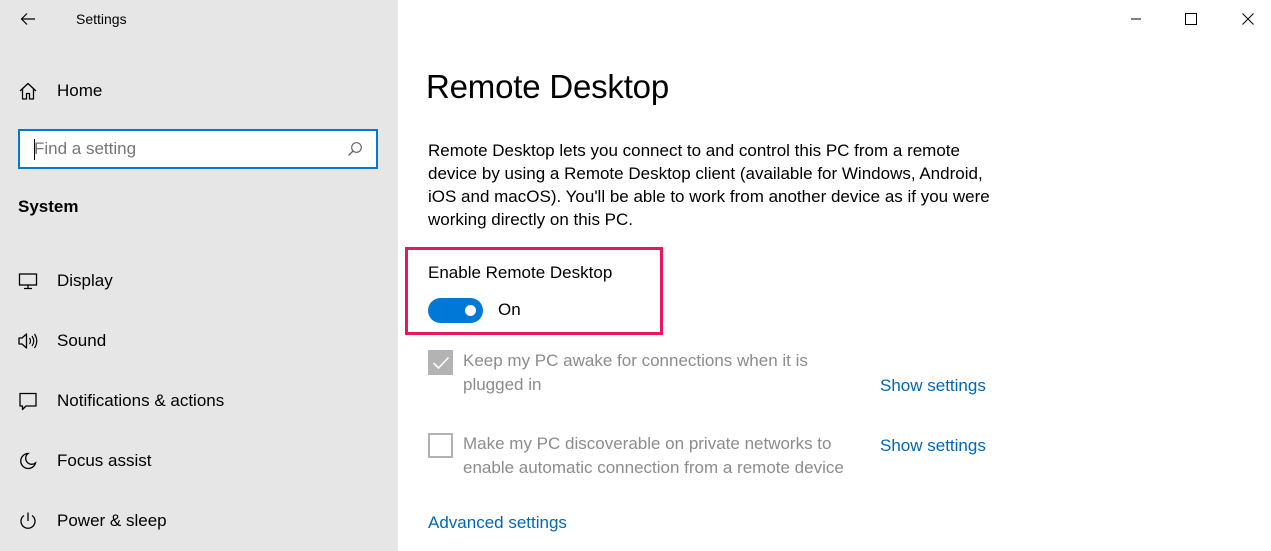 The image size is (1271, 551). What do you see at coordinates (141, 400) in the screenshot?
I see `sidebar-item-label: Notifications & actions` at bounding box center [141, 400].